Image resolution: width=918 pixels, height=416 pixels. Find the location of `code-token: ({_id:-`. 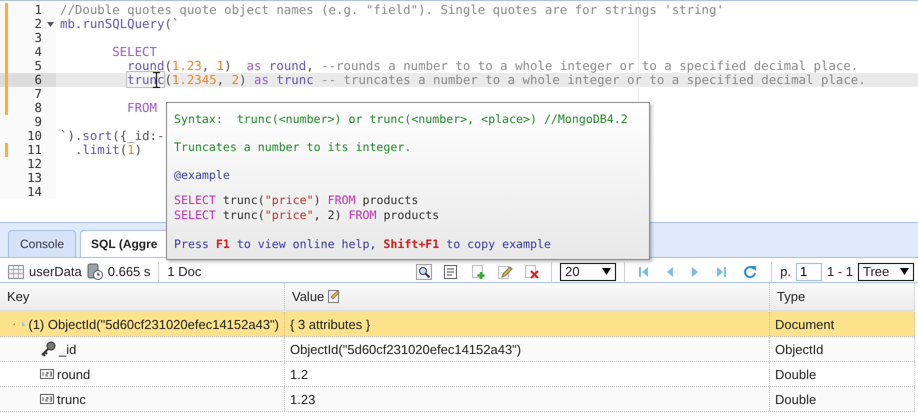

code-token: ({_id:- is located at coordinates (138, 135).